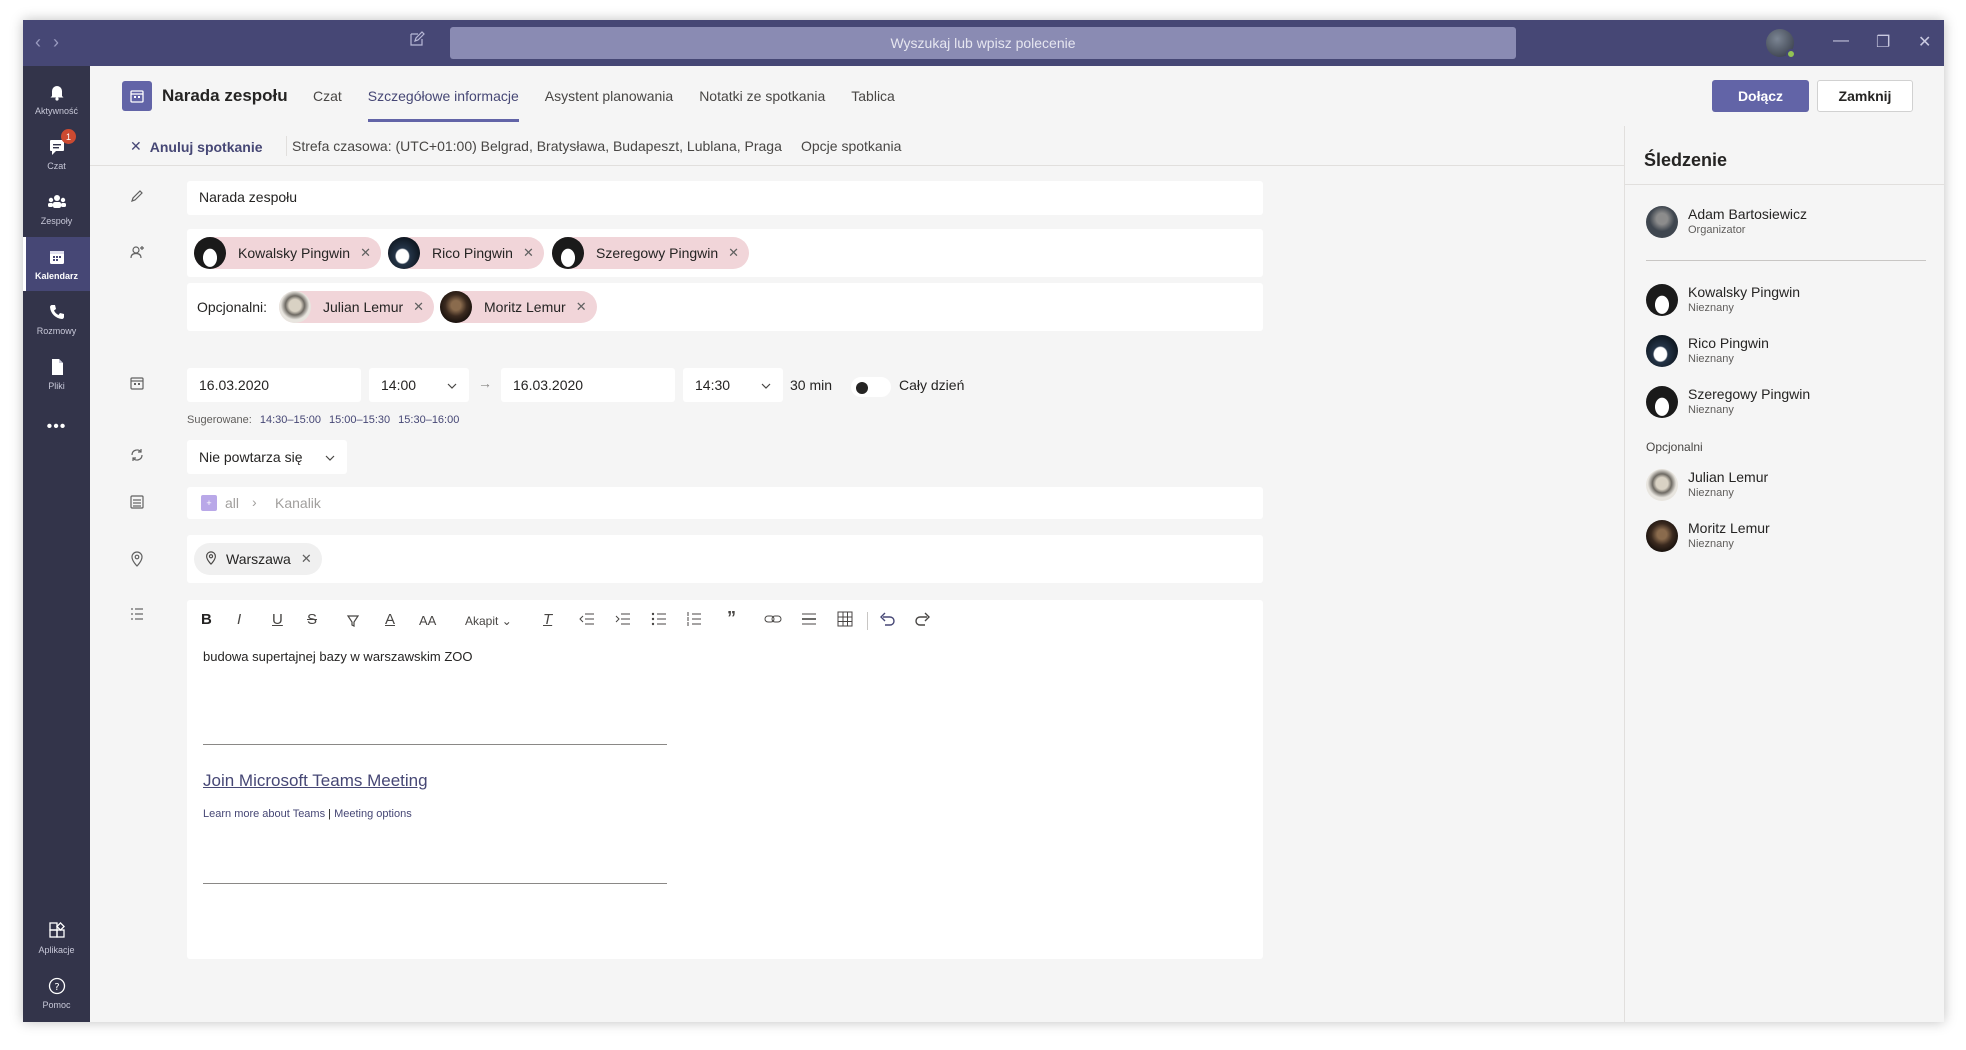 The width and height of the screenshot is (1966, 1050). I want to click on join-button: Dołącz, so click(1760, 96).